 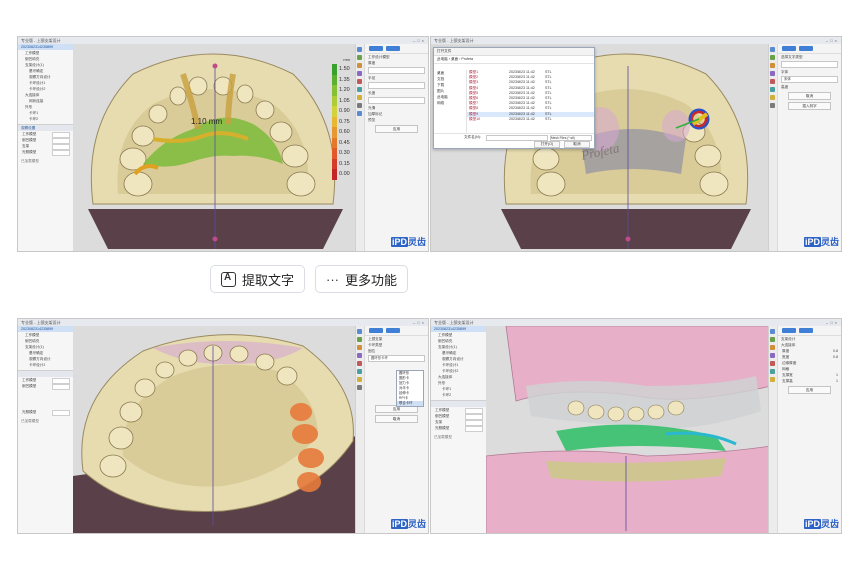 I want to click on dental-model-render, so click(x=215, y=429).